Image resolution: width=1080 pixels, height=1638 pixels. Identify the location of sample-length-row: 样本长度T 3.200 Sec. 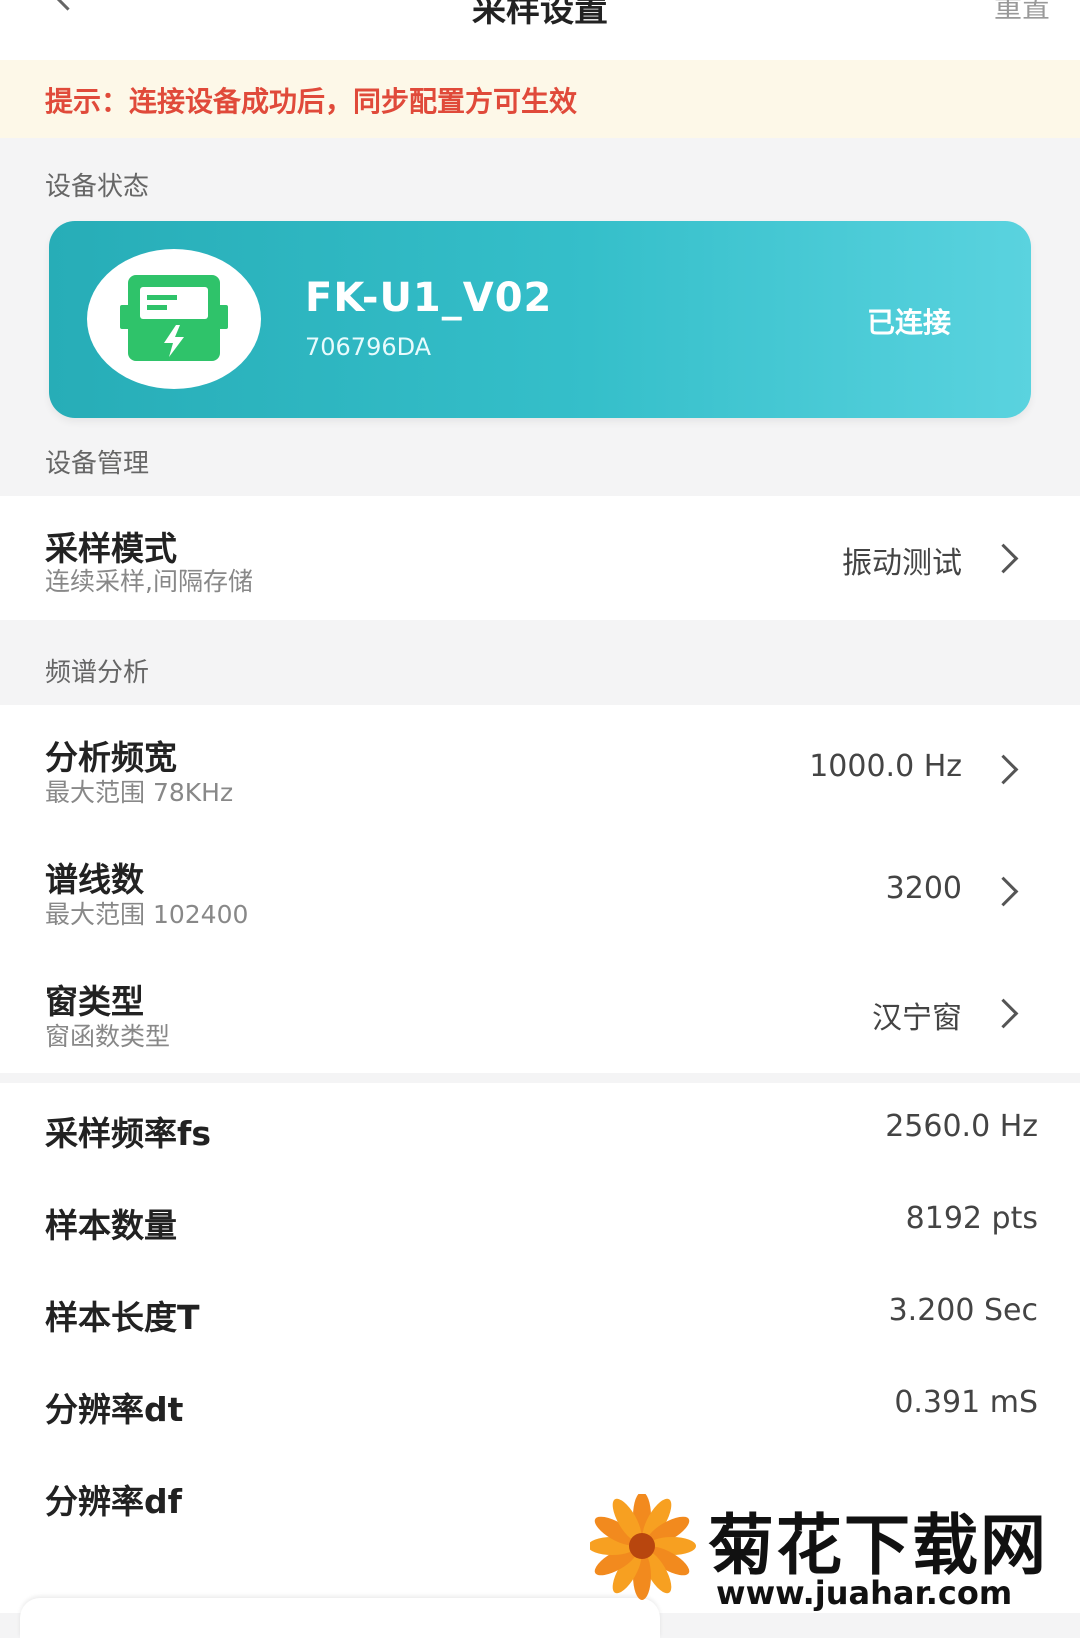
(540, 1313).